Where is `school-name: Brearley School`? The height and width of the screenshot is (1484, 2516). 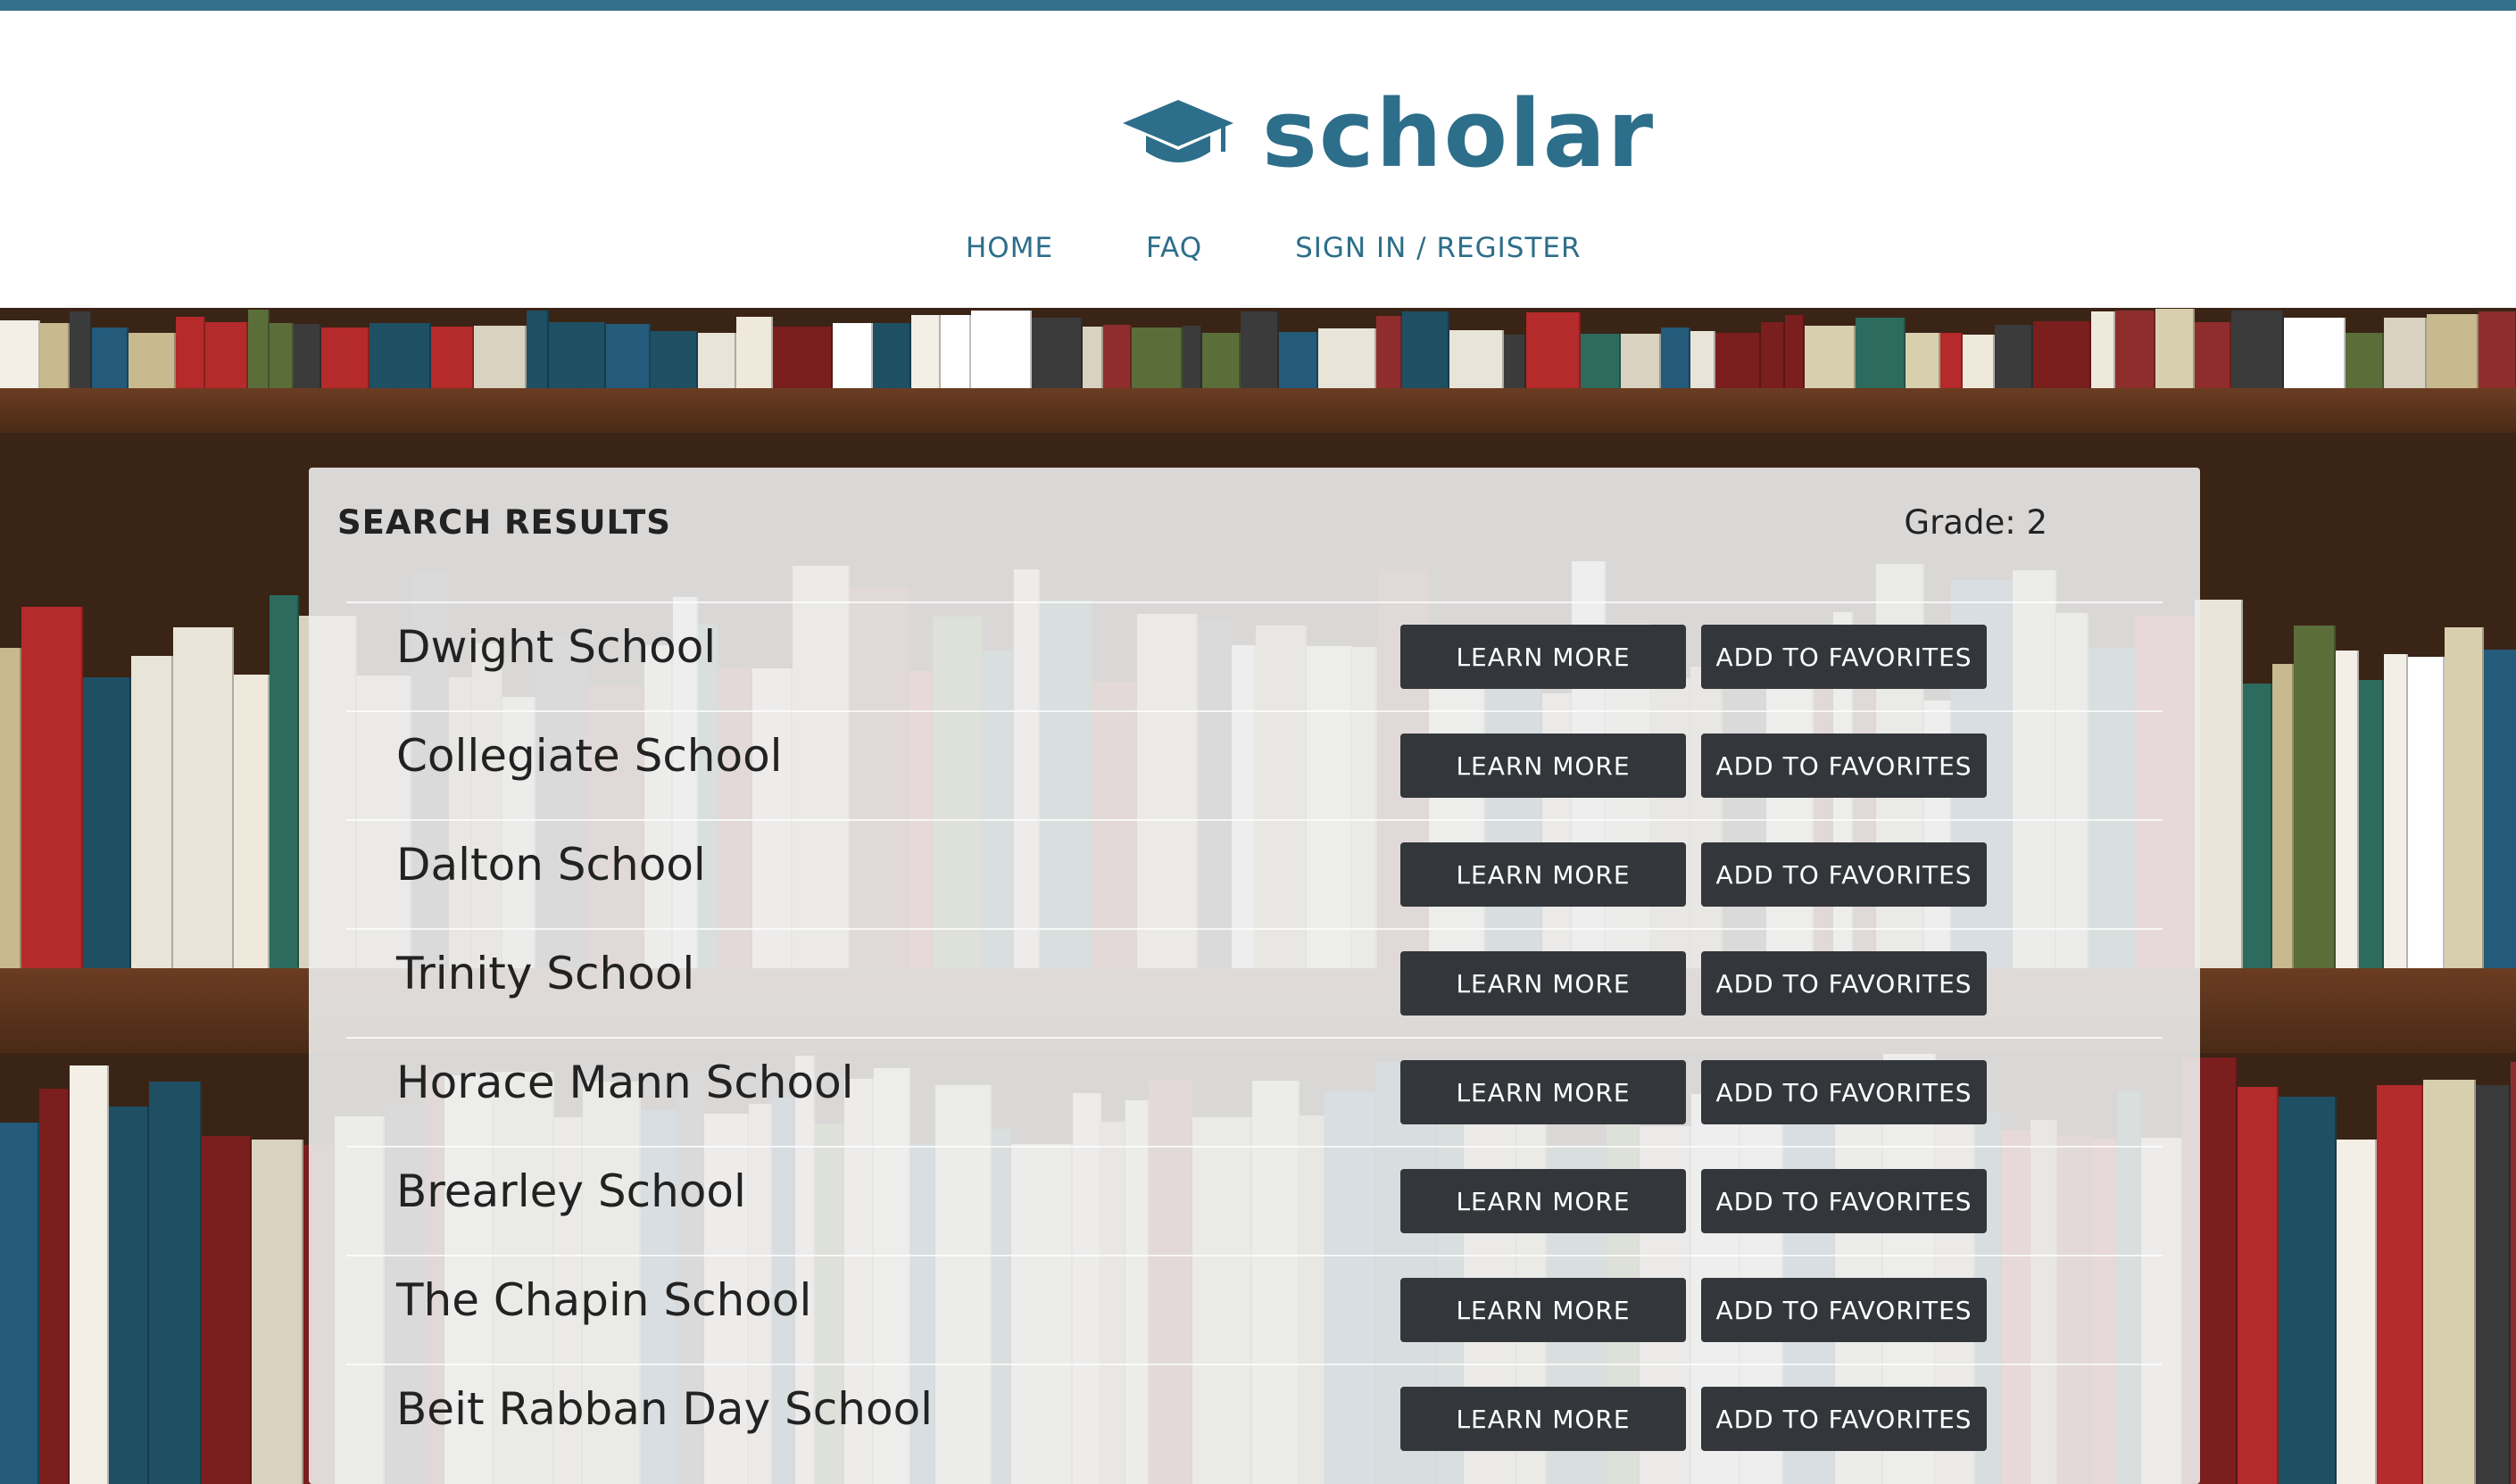 school-name: Brearley School is located at coordinates (571, 1191).